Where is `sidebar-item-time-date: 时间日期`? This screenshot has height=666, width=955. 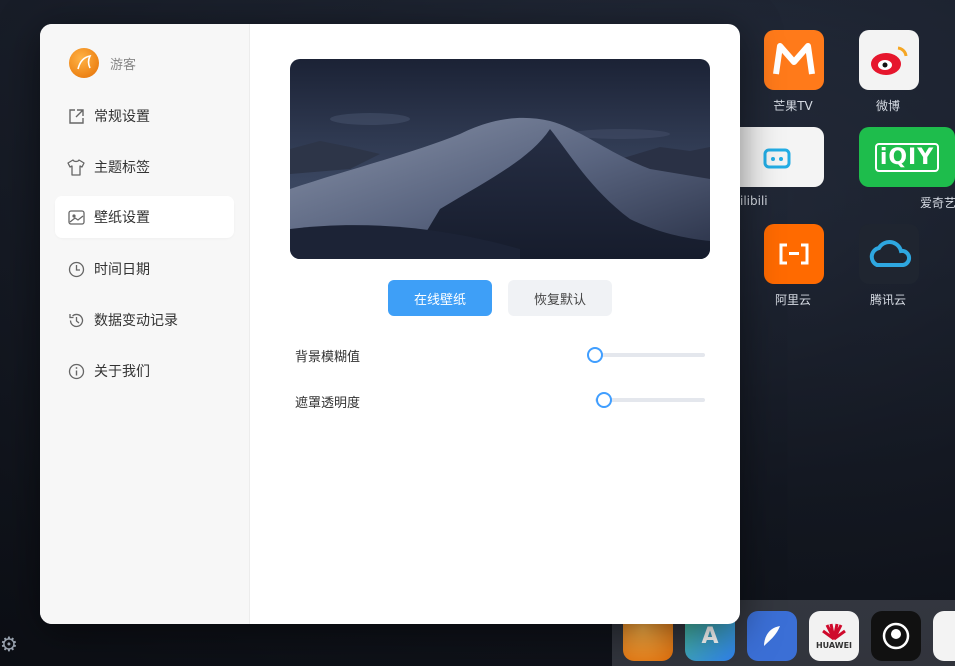 sidebar-item-time-date: 时间日期 is located at coordinates (144, 269).